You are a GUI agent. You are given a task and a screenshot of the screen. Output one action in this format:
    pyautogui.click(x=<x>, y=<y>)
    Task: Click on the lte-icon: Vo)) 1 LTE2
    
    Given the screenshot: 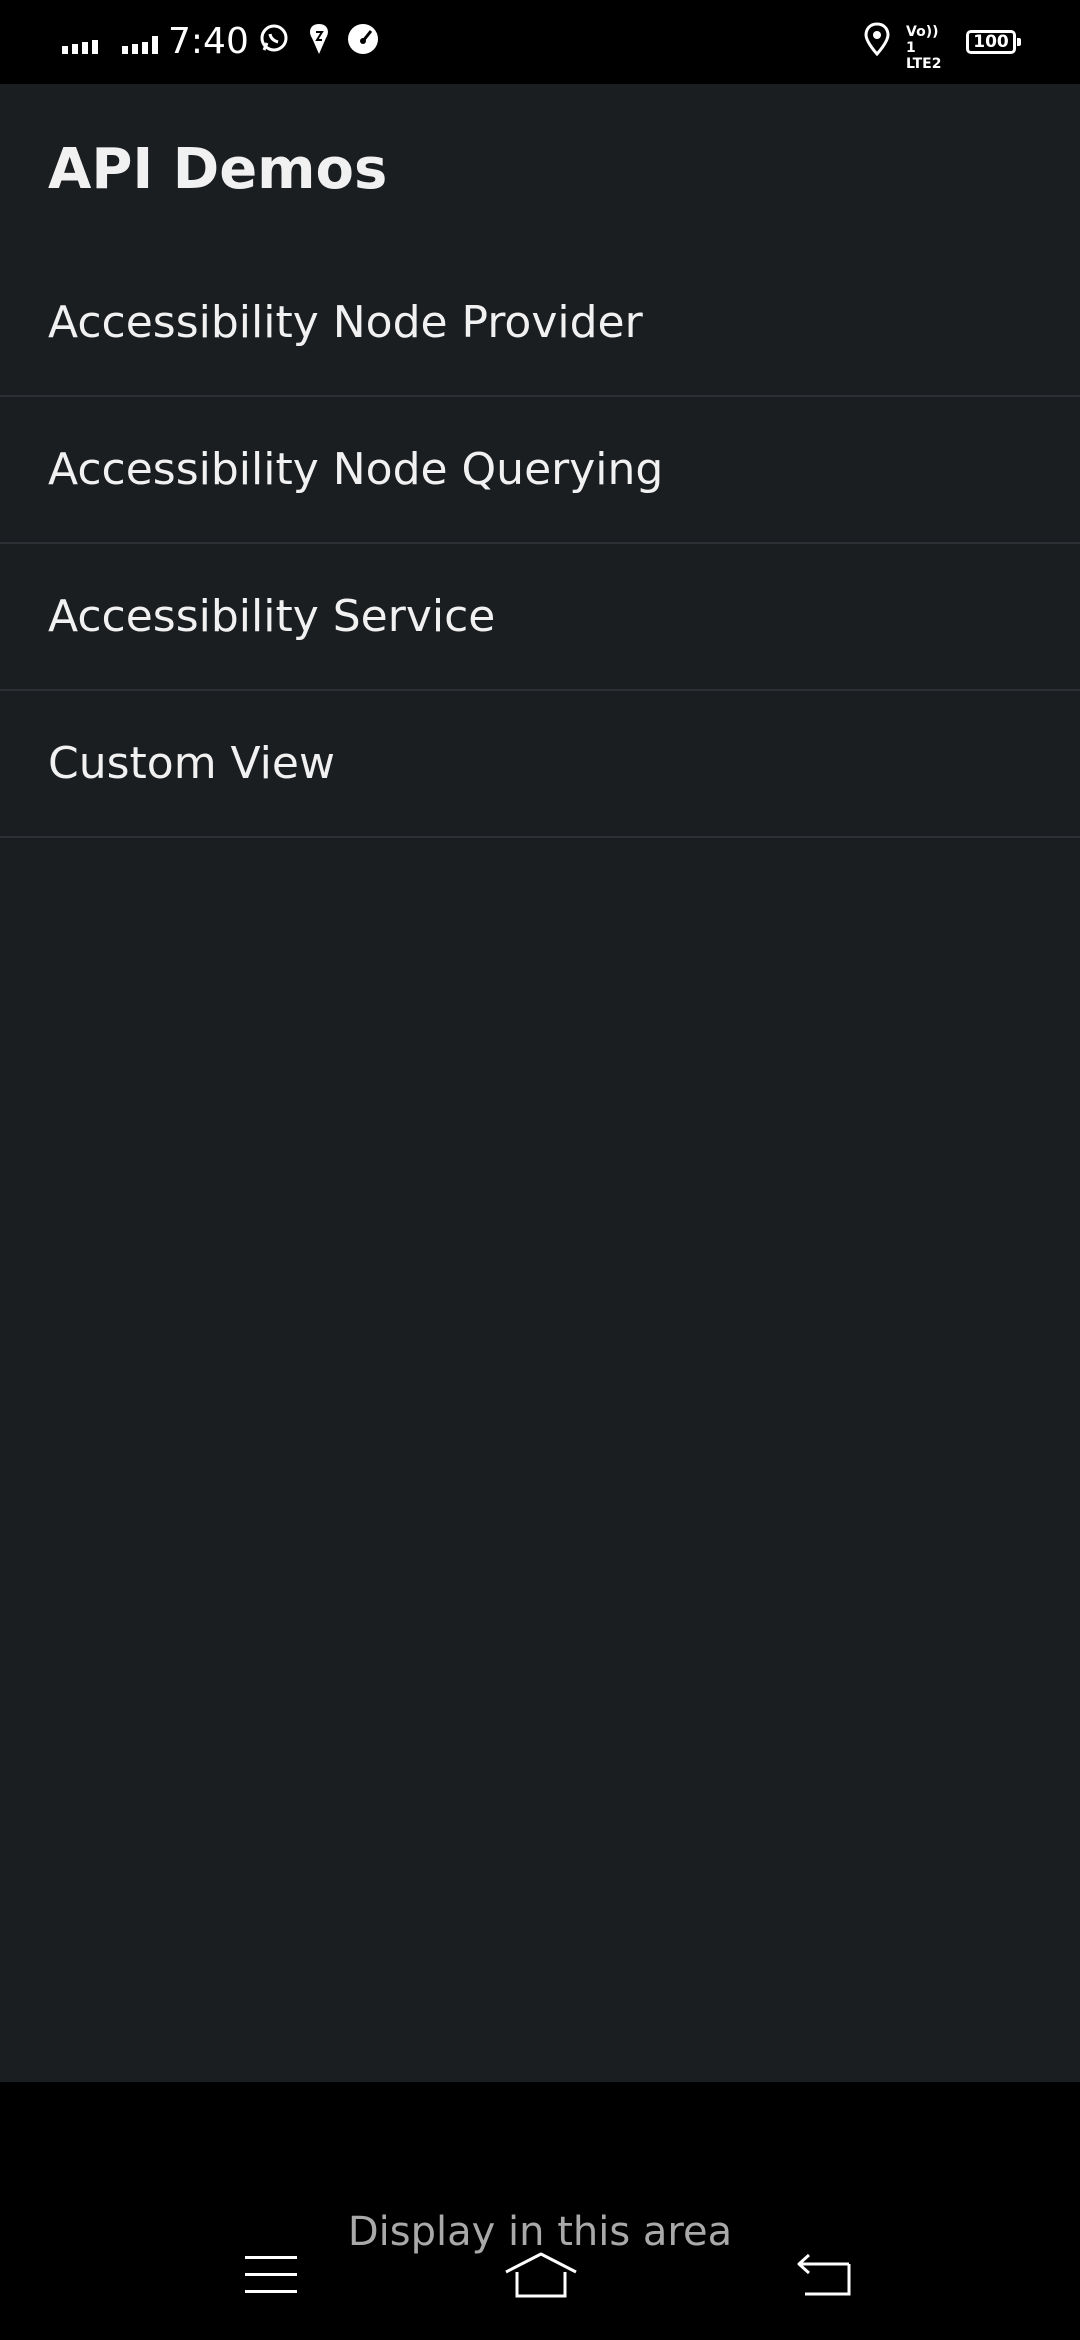 What is the action you would take?
    pyautogui.click(x=924, y=48)
    